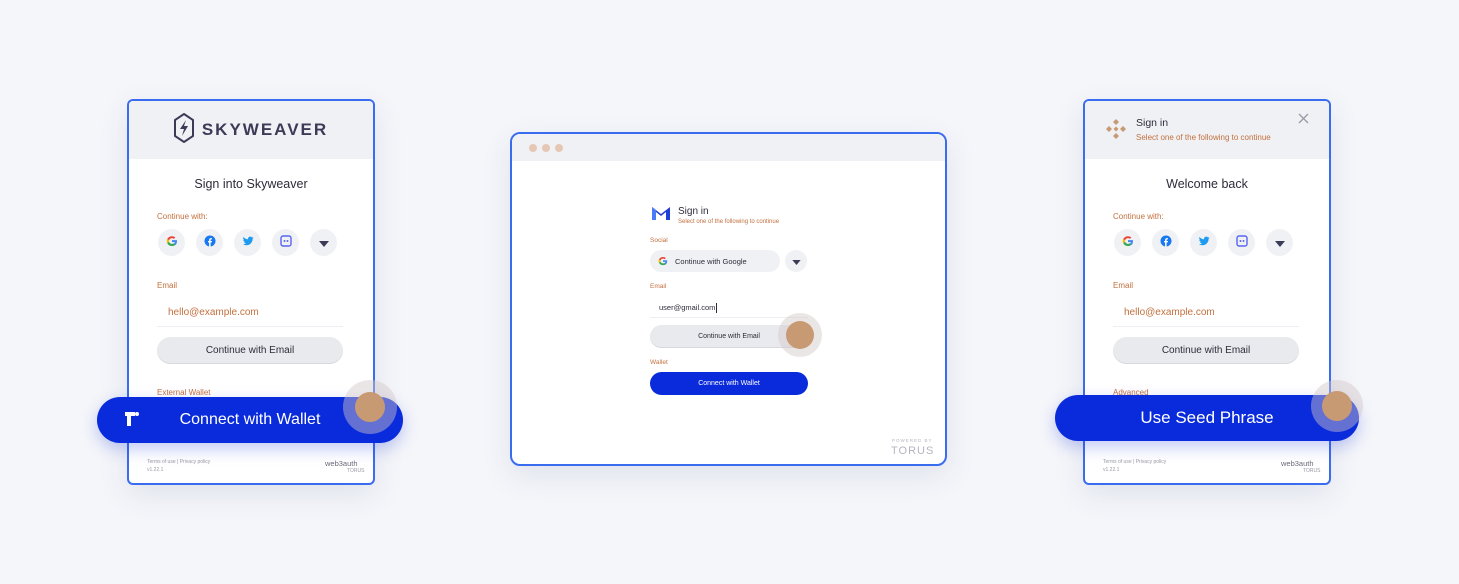  I want to click on connect-wallet-label: Connect with Wallet, so click(250, 419).